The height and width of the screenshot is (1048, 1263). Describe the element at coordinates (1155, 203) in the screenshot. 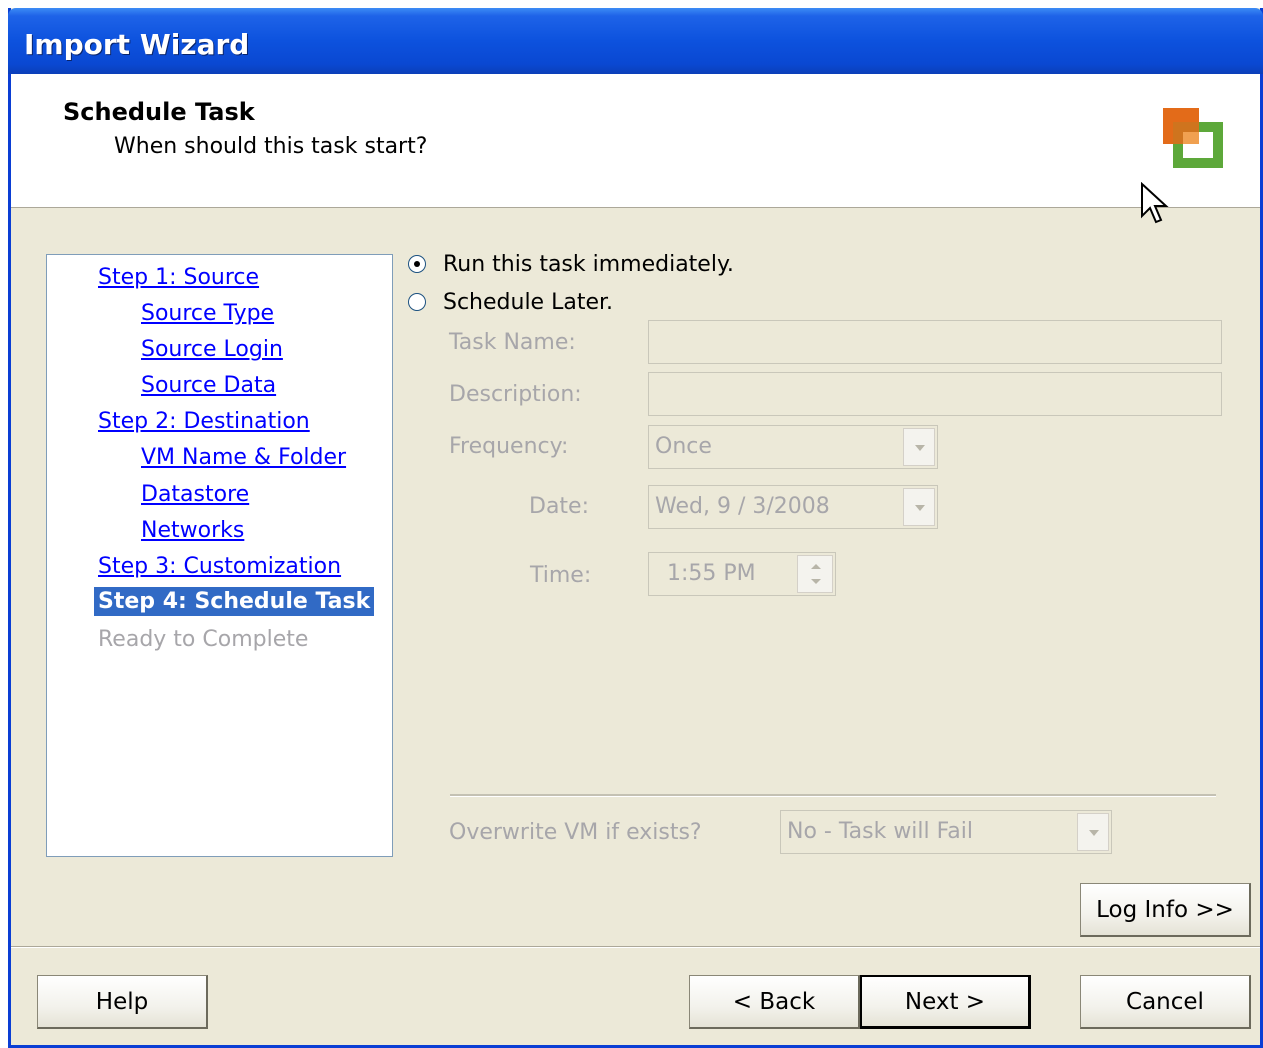

I see `mouse-cursor-icon` at that location.